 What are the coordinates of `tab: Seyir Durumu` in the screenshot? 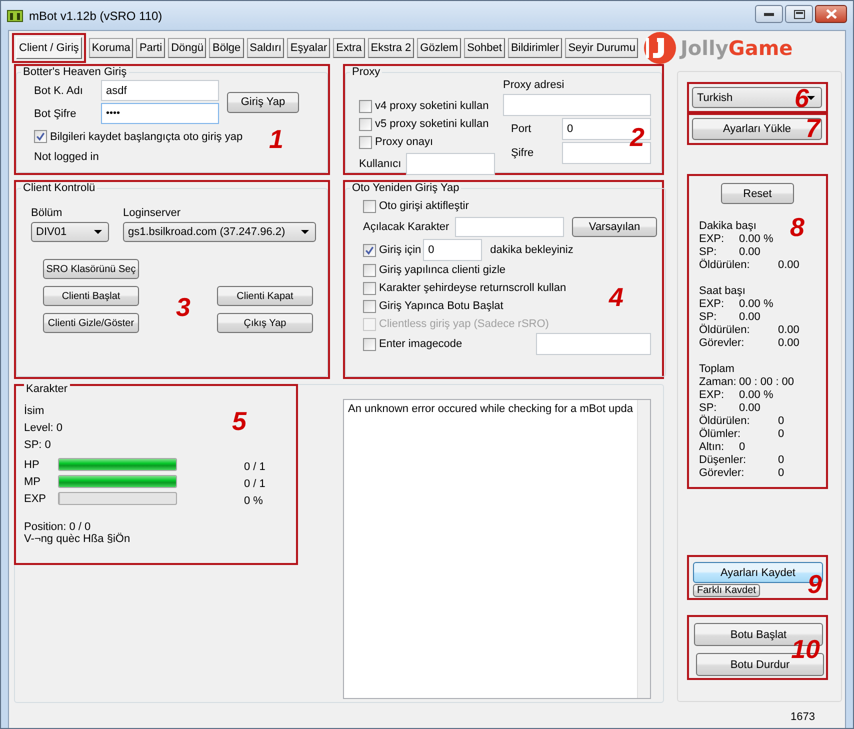 It's located at (601, 48).